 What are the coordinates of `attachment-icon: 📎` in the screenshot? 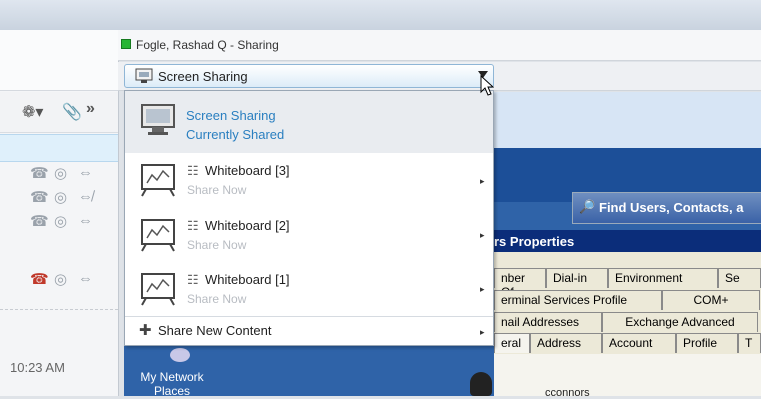 It's located at (72, 112).